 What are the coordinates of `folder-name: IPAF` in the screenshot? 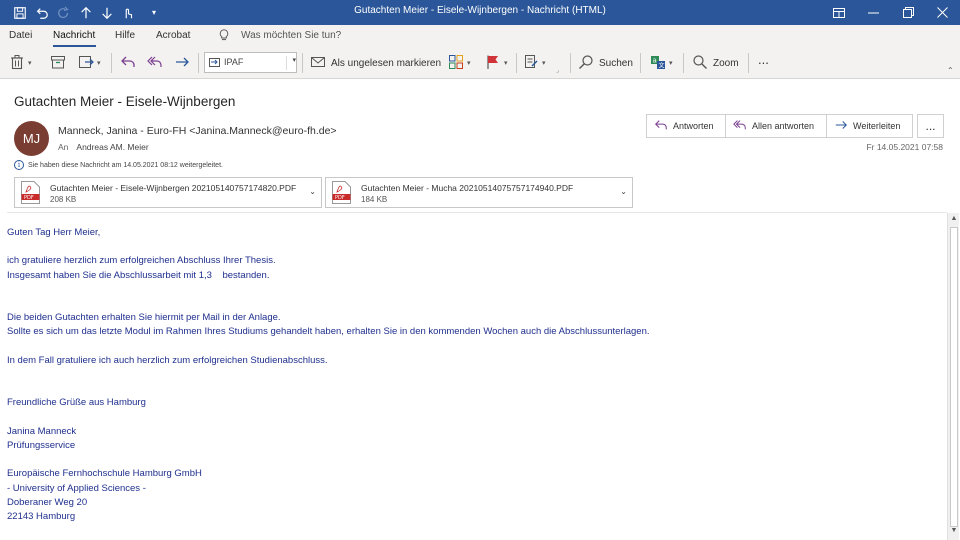 It's located at (234, 62).